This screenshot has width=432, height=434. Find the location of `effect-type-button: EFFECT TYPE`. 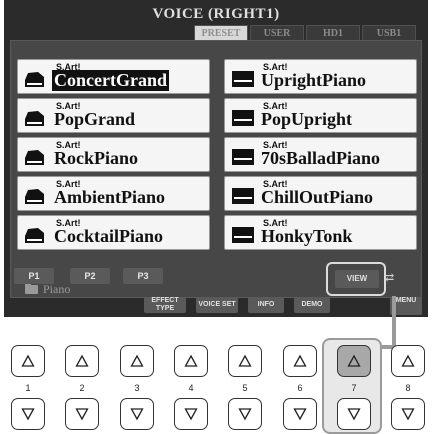

effect-type-button: EFFECT TYPE is located at coordinates (165, 305).